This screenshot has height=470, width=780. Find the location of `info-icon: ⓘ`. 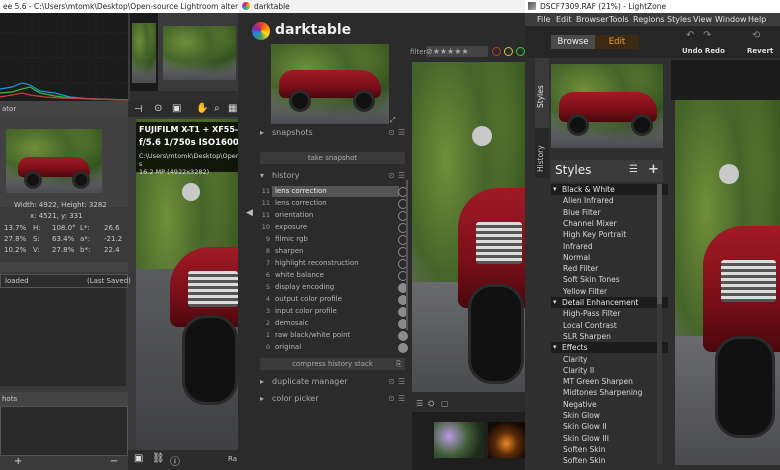

info-icon: ⓘ is located at coordinates (175, 460).